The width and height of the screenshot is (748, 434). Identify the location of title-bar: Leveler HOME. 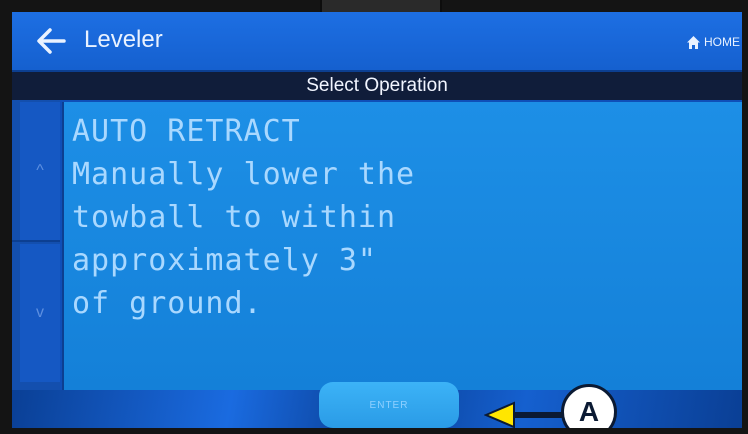
(377, 42).